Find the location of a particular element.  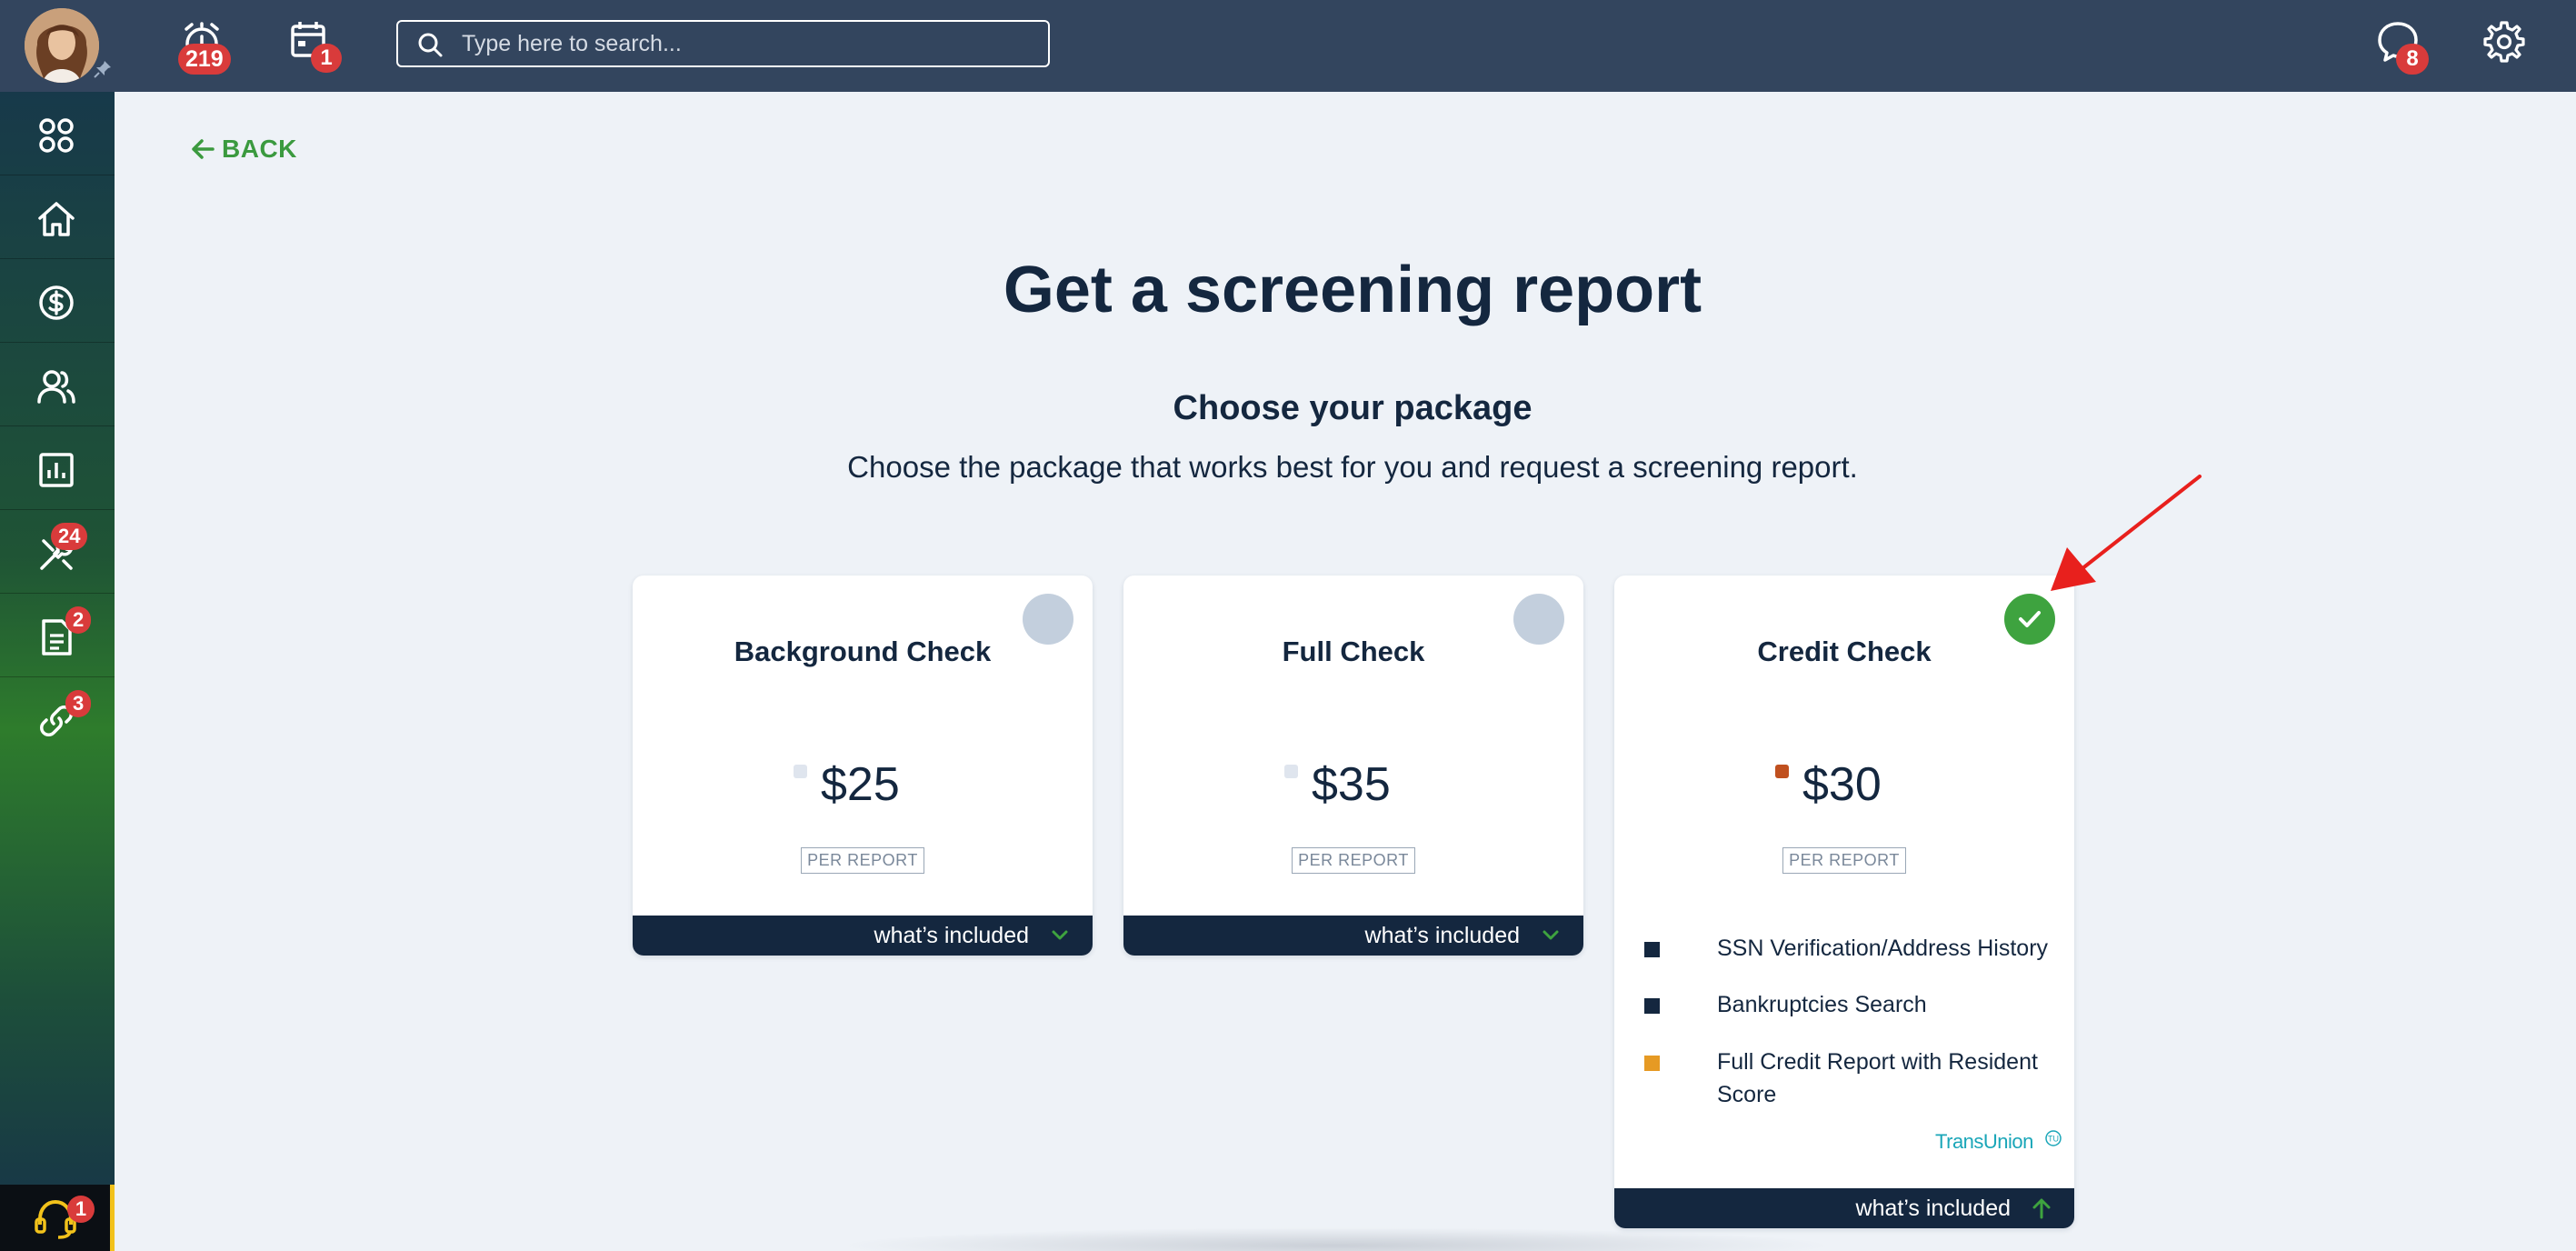

annotation-arrow-icon is located at coordinates (2126, 533).